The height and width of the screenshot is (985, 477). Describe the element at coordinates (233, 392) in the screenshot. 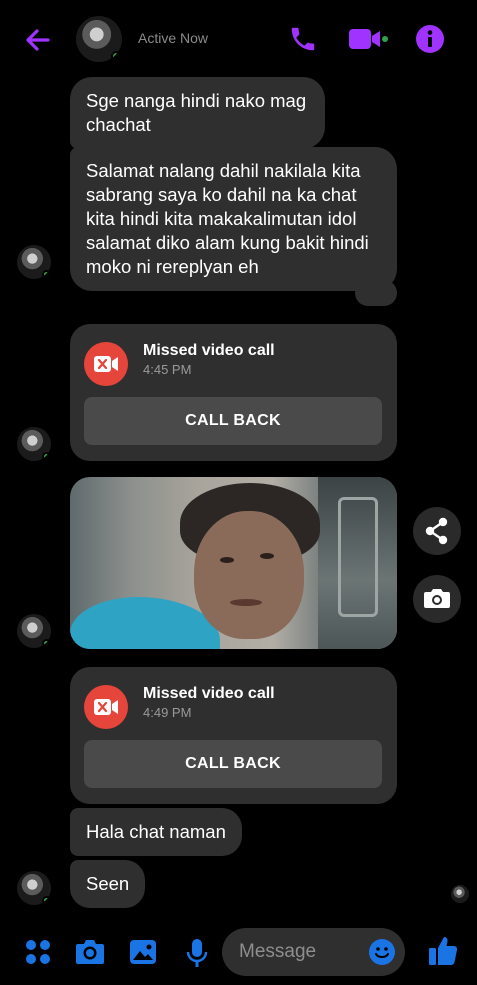

I see `missed-call-card: Missed video call 4:45 PM CALL BACK` at that location.